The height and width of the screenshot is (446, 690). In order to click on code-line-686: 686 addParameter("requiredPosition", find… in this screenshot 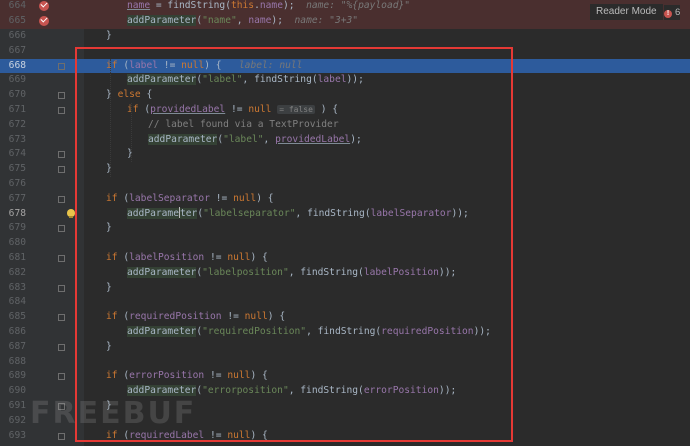, I will do `click(345, 332)`.